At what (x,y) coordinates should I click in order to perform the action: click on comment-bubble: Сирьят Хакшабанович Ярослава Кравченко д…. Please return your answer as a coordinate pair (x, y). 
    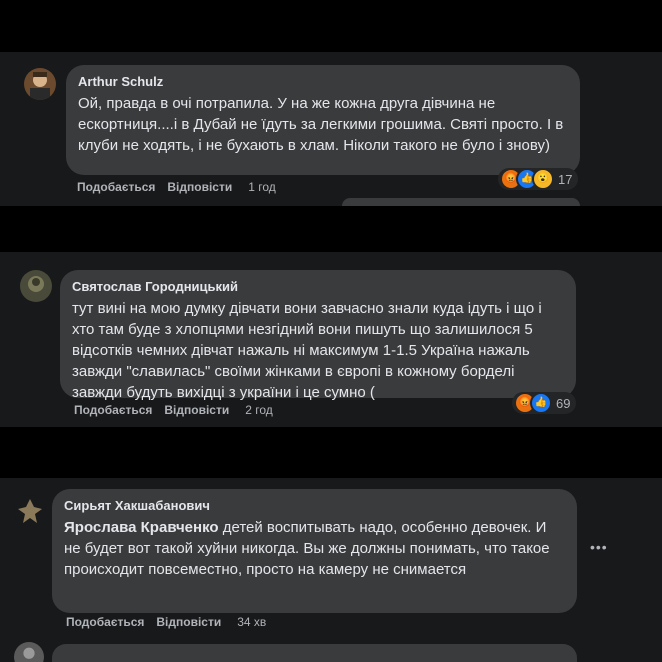
    Looking at the image, I should click on (314, 551).